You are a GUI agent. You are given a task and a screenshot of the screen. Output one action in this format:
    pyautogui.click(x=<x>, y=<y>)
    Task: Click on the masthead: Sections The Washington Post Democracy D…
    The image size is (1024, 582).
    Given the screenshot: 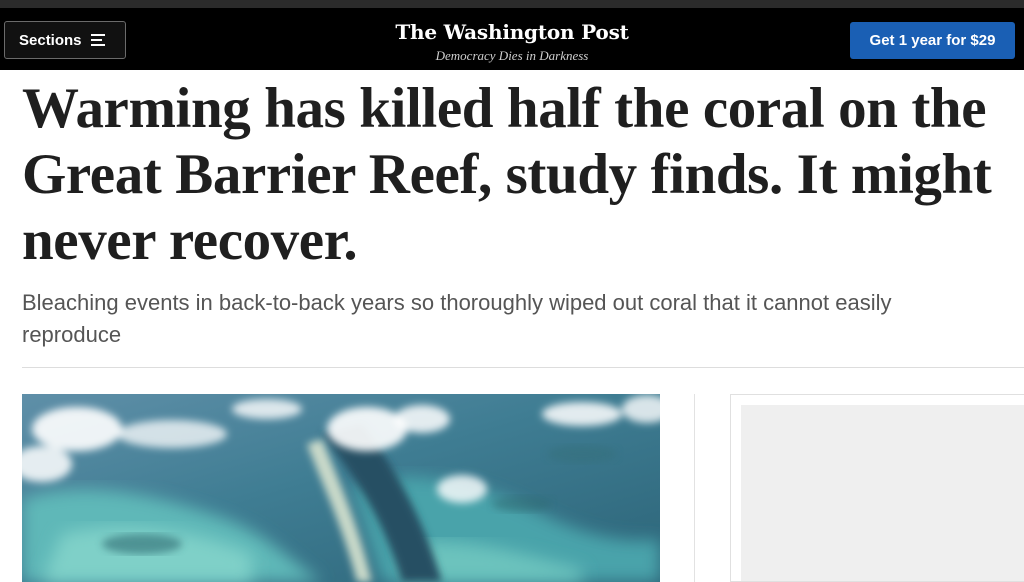 What is the action you would take?
    pyautogui.click(x=512, y=39)
    